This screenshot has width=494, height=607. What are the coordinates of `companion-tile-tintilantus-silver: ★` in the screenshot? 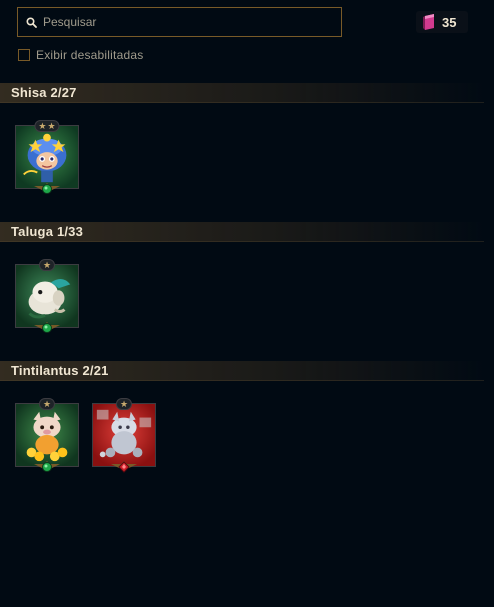 It's located at (124, 435).